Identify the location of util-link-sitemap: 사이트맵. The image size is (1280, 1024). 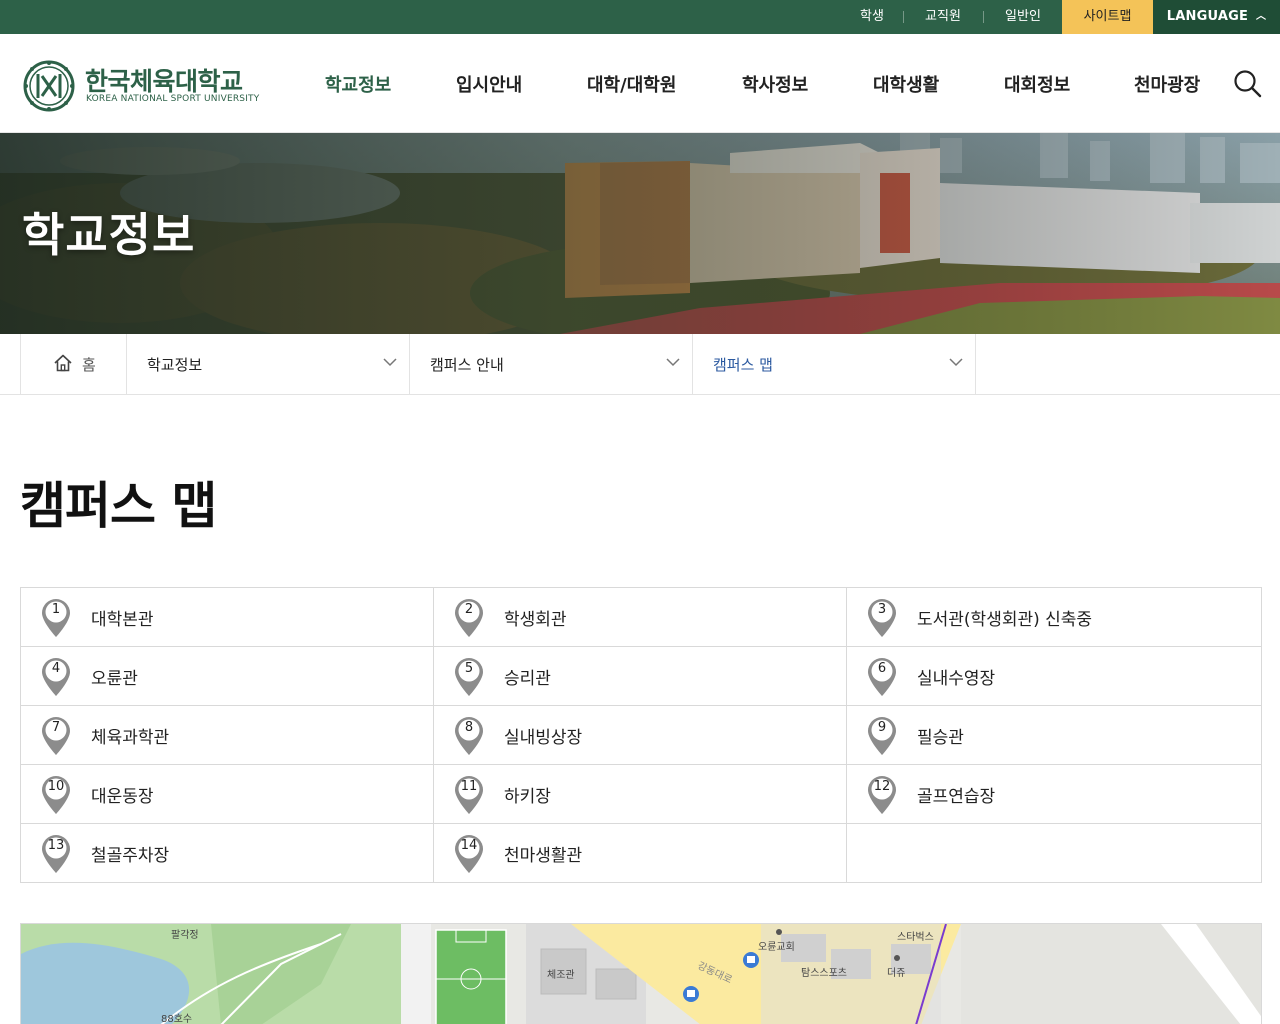
(1107, 17).